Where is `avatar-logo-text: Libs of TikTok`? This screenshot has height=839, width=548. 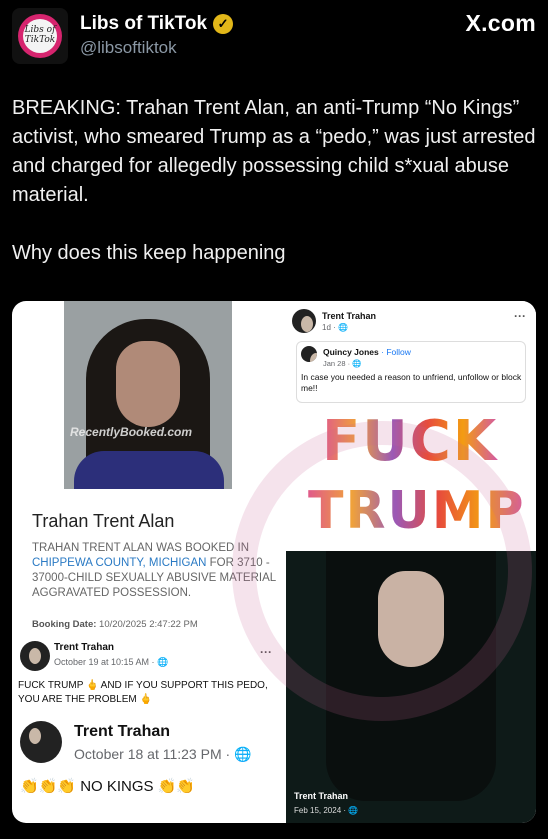
avatar-logo-text: Libs of TikTok is located at coordinates (40, 36).